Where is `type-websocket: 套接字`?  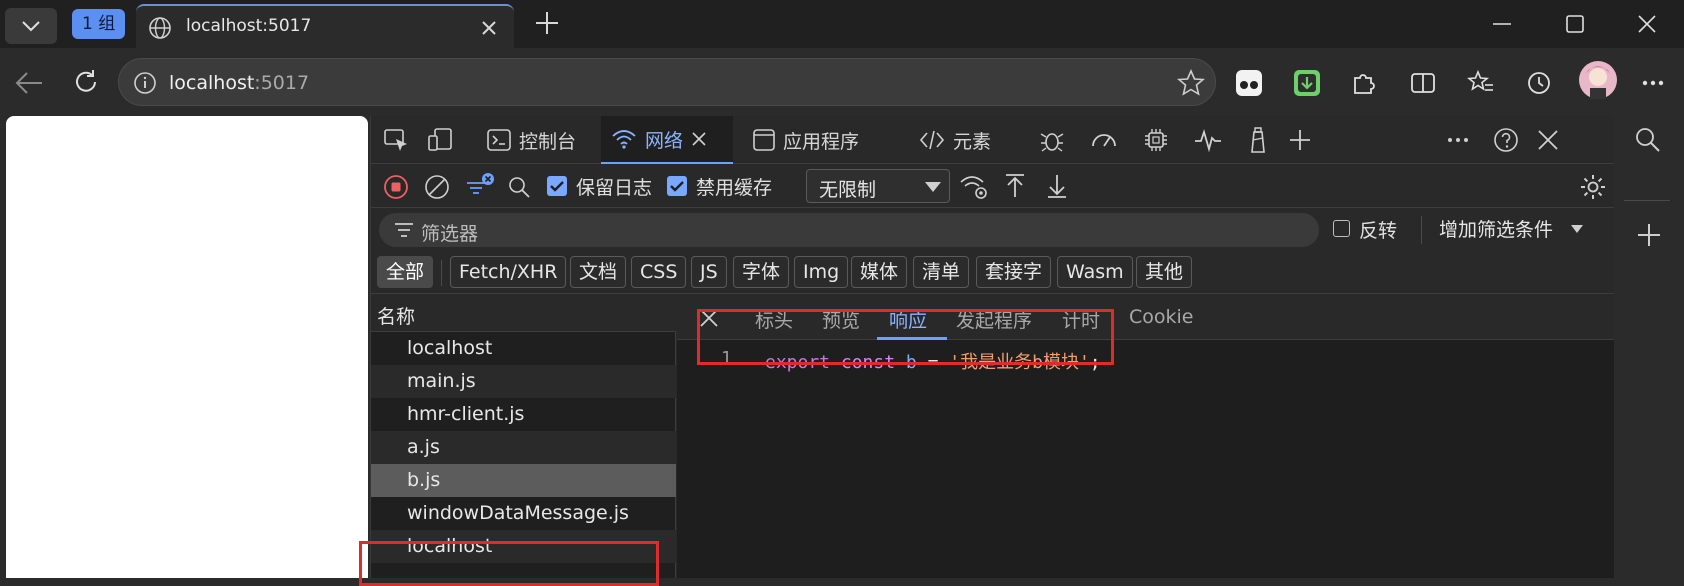 type-websocket: 套接字 is located at coordinates (1014, 272).